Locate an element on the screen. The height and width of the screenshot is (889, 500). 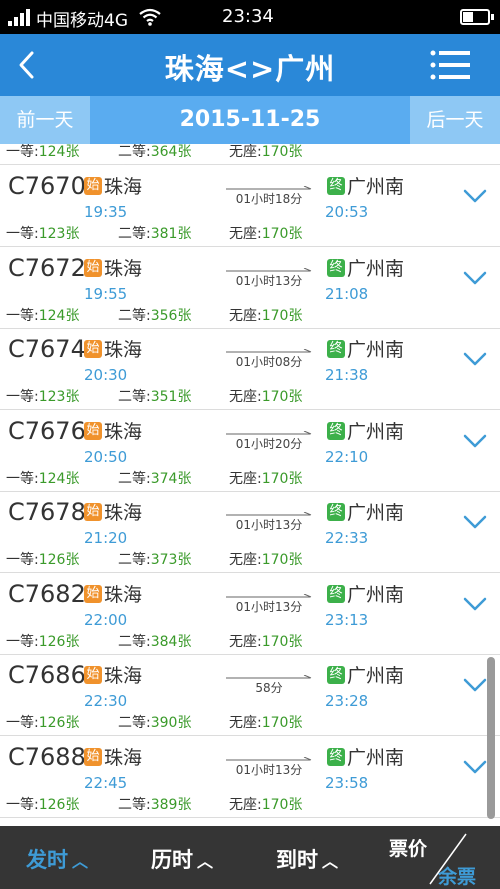
train-number: C7678 is located at coordinates (47, 512).